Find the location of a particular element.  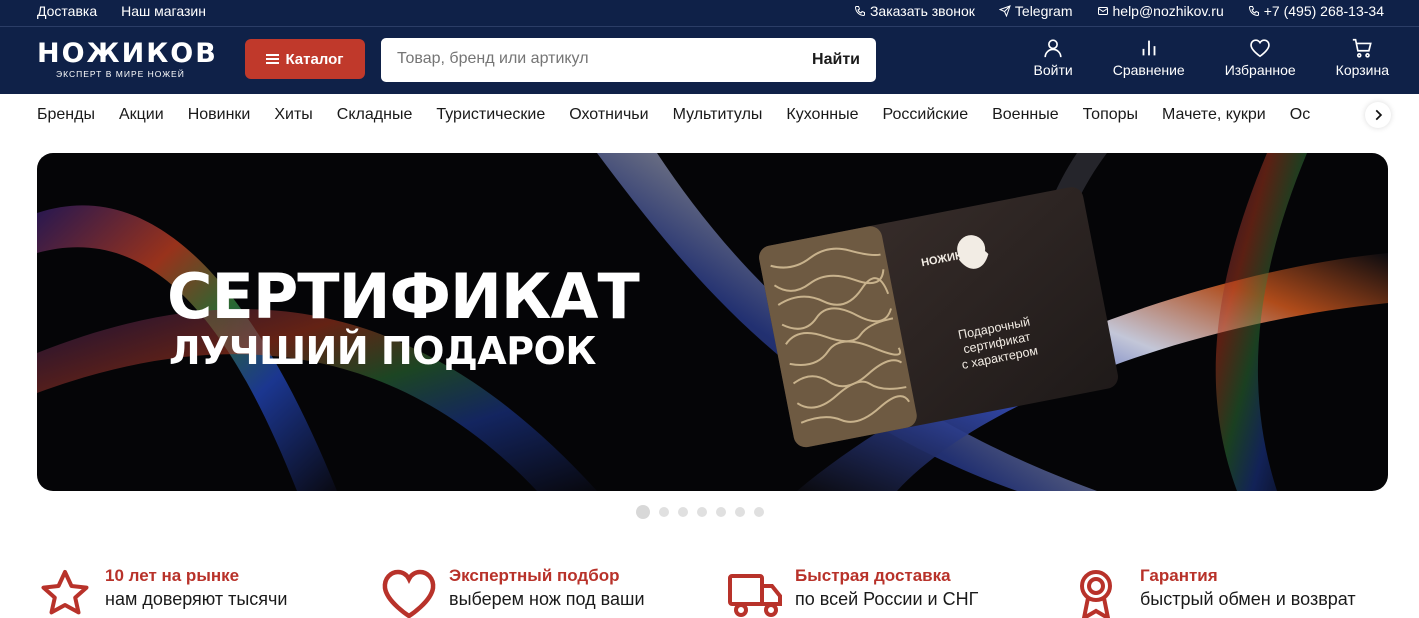

nav-item-hunting: Охотничьи is located at coordinates (608, 115).